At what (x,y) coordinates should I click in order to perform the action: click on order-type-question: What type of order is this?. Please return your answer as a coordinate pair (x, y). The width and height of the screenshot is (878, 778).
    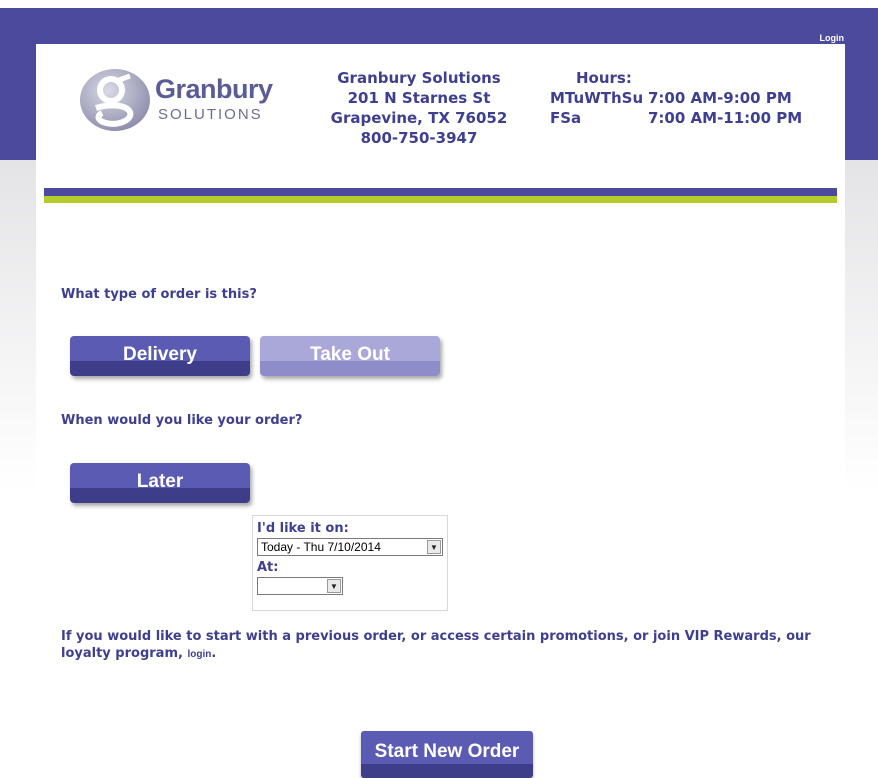
    Looking at the image, I should click on (159, 294).